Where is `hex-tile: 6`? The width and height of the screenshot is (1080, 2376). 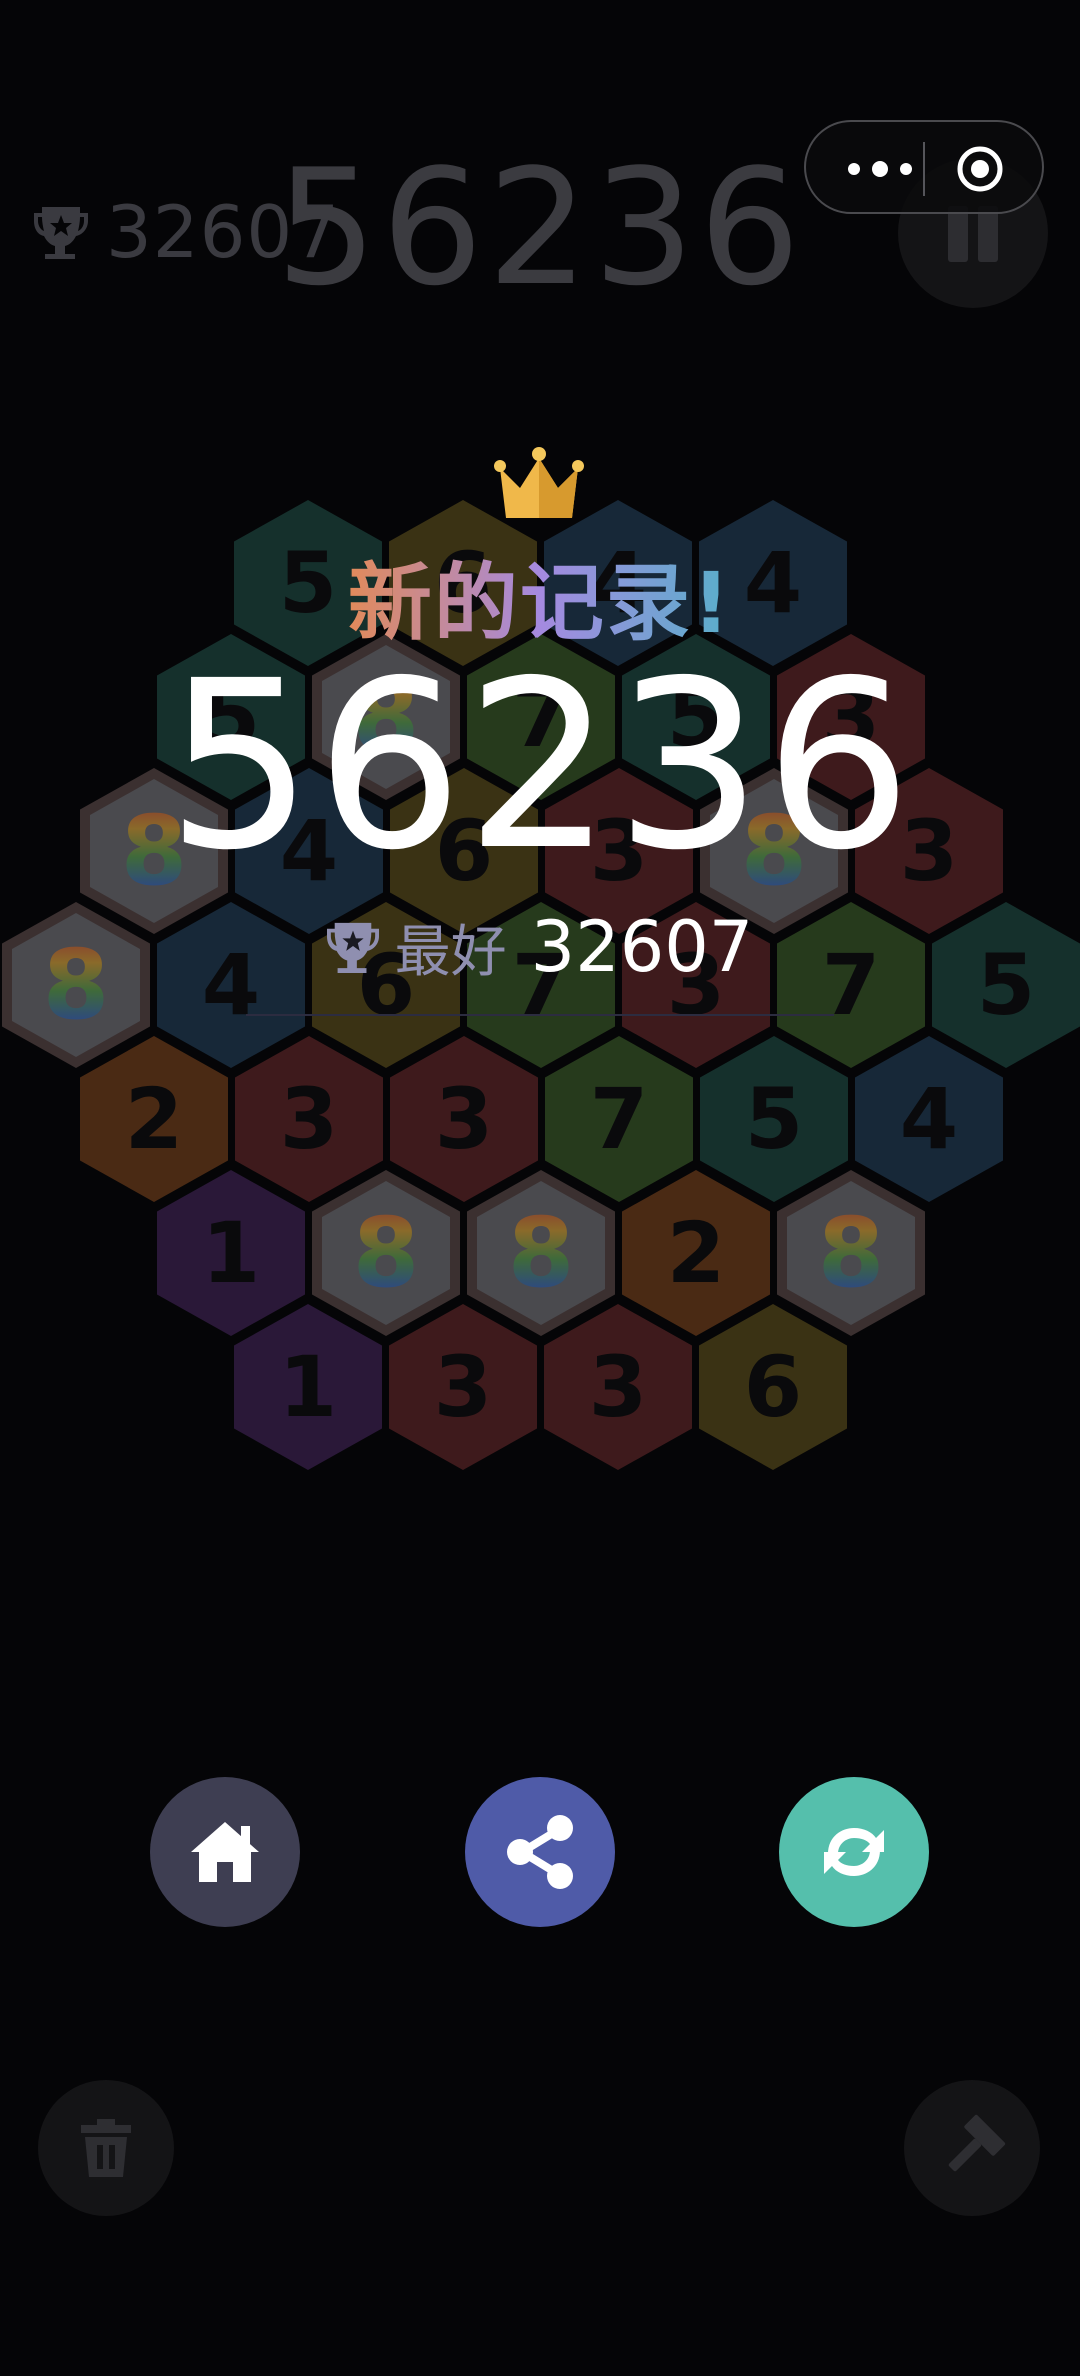
hex-tile: 6 is located at coordinates (773, 1387).